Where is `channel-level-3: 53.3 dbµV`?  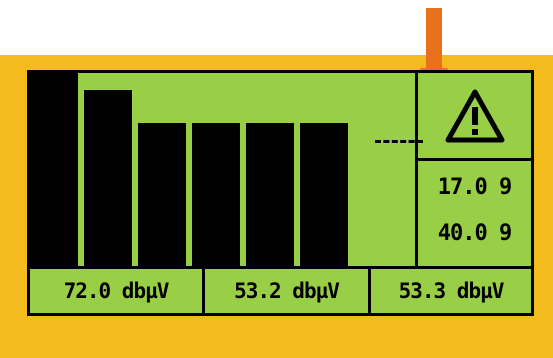 channel-level-3: 53.3 dbµV is located at coordinates (451, 291).